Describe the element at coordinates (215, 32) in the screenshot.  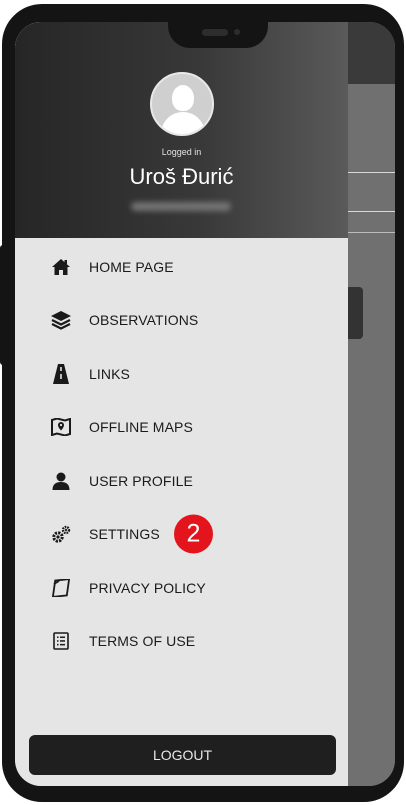
I see `speaker` at that location.